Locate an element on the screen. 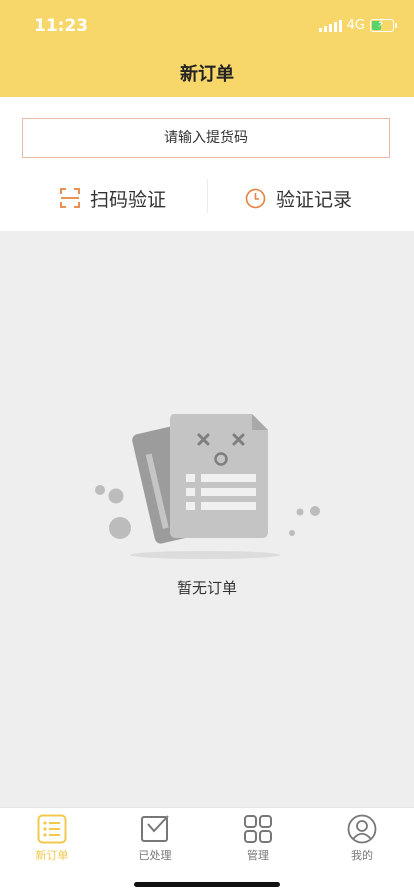  verify-record-button: 验证记录 is located at coordinates (298, 198).